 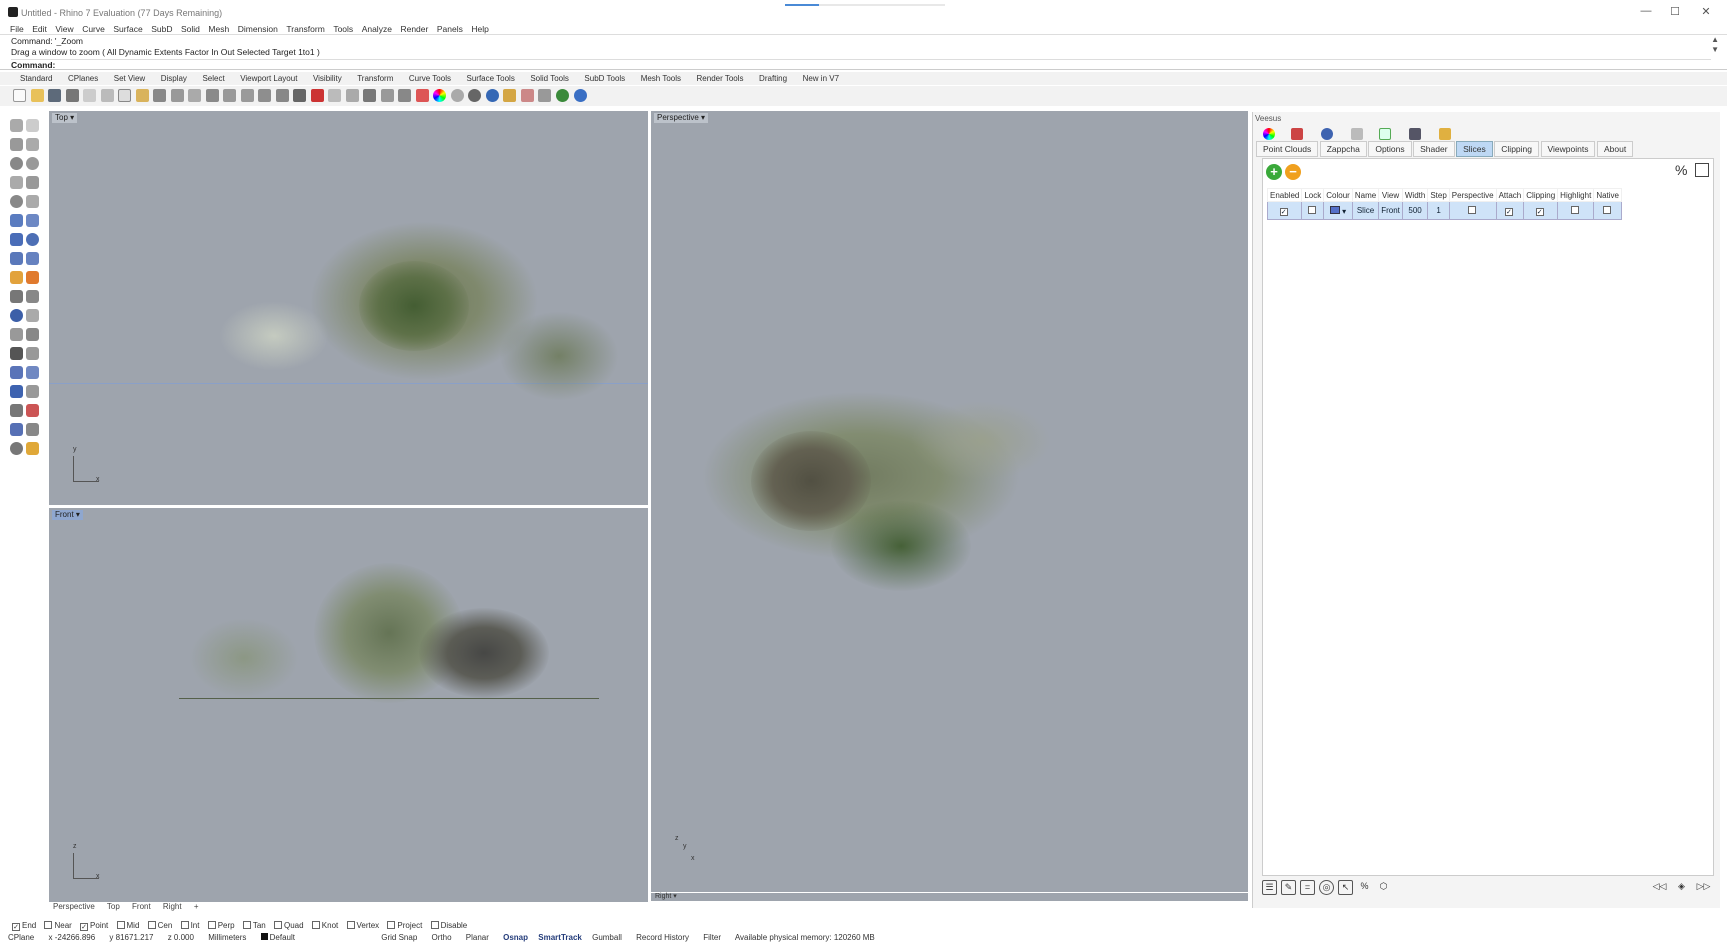 What do you see at coordinates (72, 95) in the screenshot?
I see `print-icon` at bounding box center [72, 95].